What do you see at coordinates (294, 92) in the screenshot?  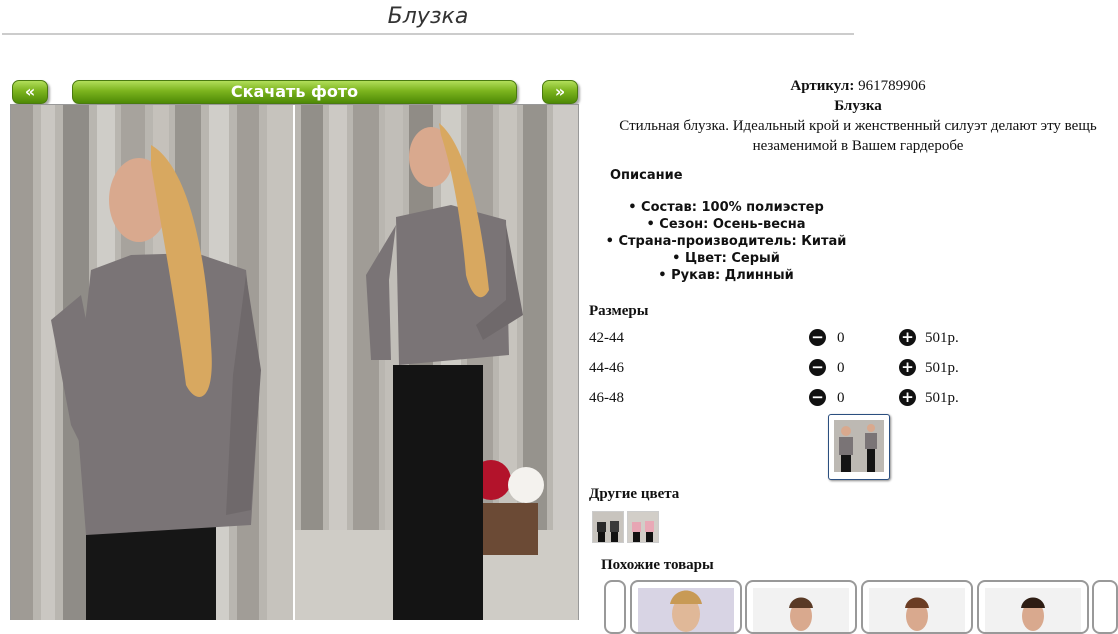 I see `download-photo-button: Скачать фото` at bounding box center [294, 92].